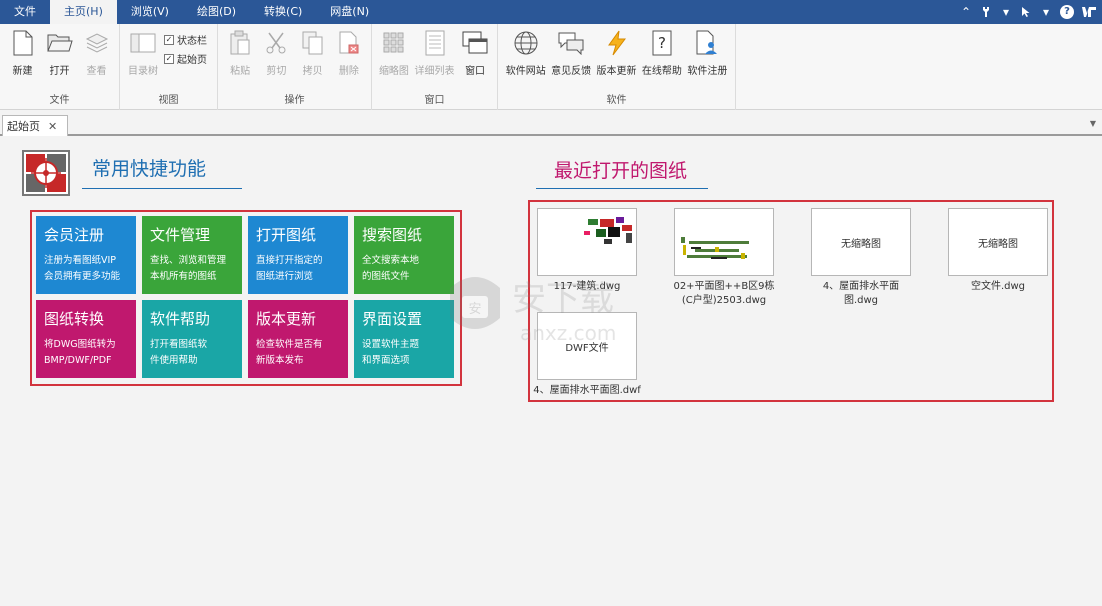 The width and height of the screenshot is (1102, 606). I want to click on update-button: 版本更新, so click(616, 58).